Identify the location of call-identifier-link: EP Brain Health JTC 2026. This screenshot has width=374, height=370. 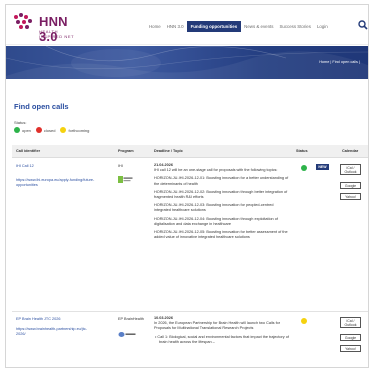
(63, 319).